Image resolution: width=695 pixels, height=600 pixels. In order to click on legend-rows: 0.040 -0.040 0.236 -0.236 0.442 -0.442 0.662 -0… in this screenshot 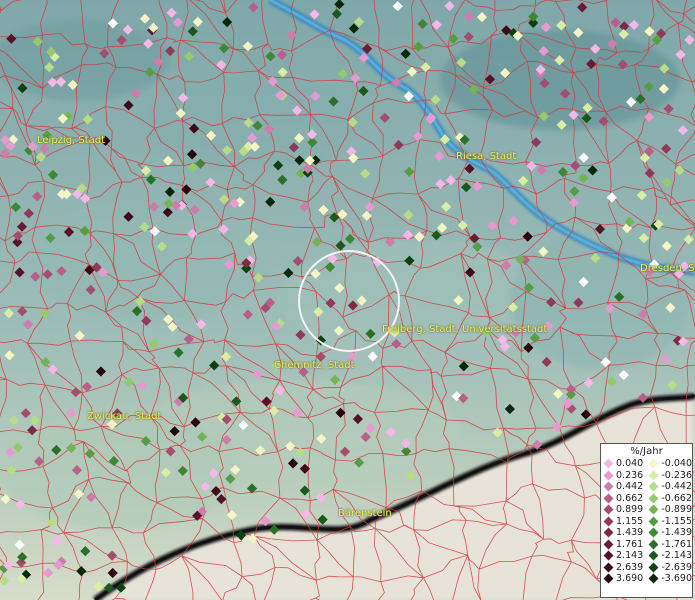, I will do `click(646, 521)`.